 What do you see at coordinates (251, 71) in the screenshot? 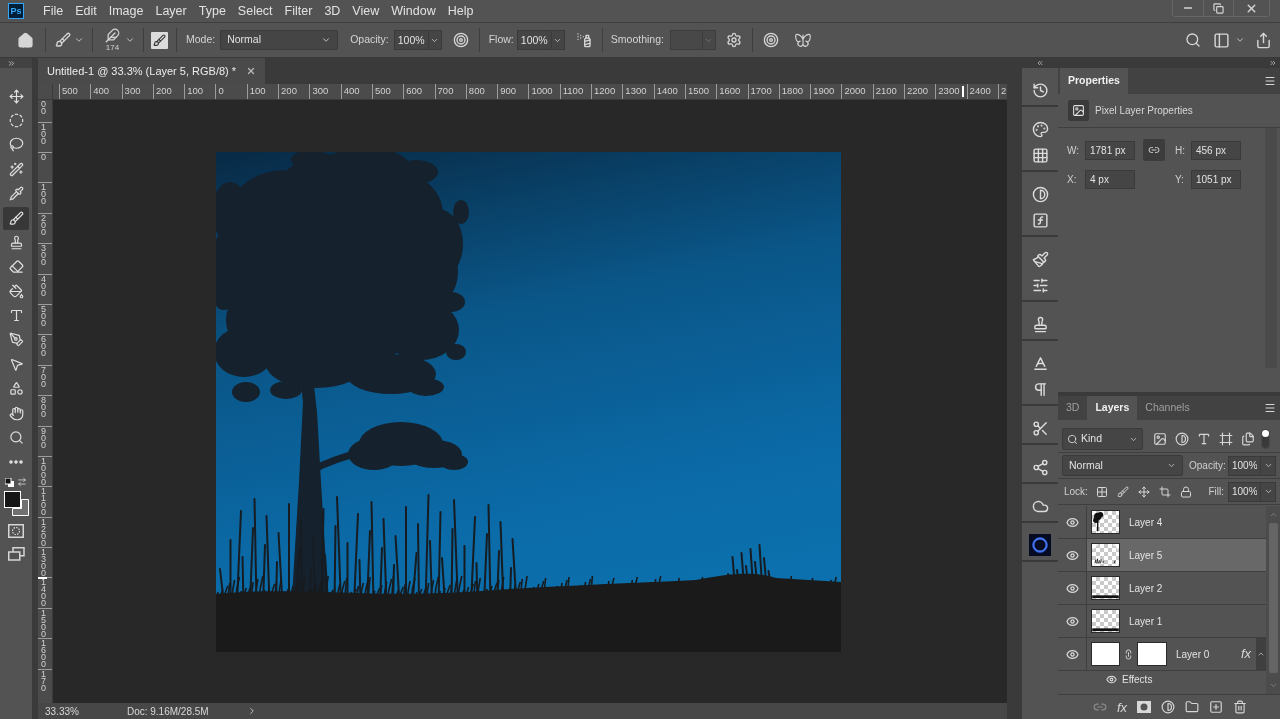
I see `close-icon` at bounding box center [251, 71].